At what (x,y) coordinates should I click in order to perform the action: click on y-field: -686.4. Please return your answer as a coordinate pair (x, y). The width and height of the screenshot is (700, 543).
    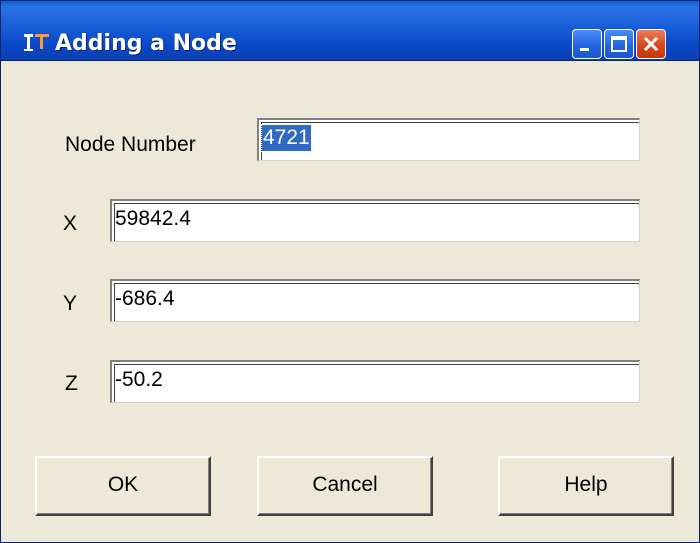
    Looking at the image, I should click on (375, 300).